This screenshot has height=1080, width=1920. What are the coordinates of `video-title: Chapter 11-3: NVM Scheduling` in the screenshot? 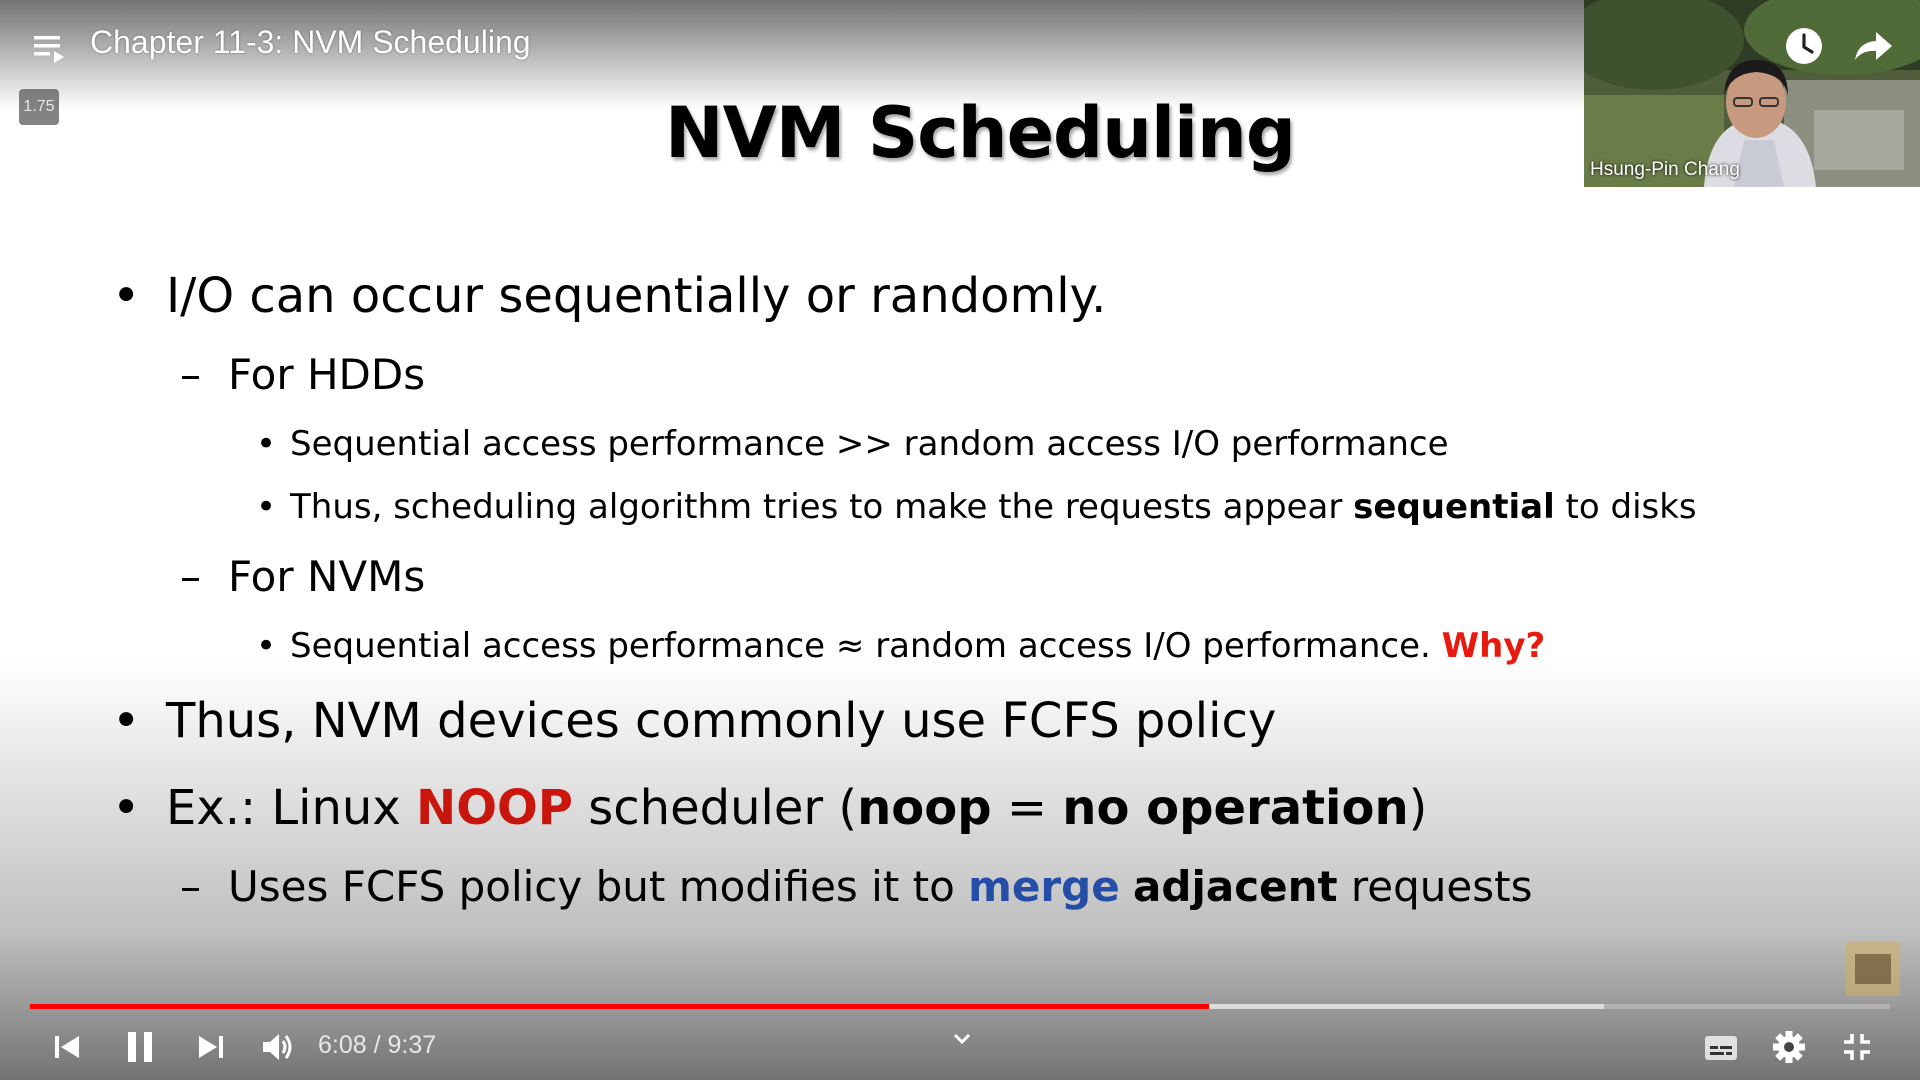 It's located at (310, 42).